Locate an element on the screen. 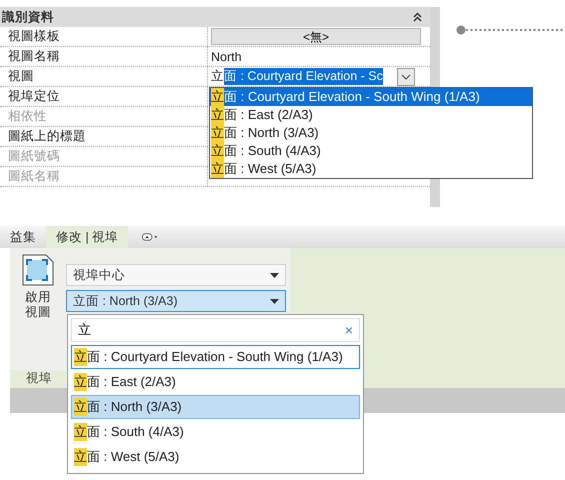  property-label: 圖紙號碼 is located at coordinates (104, 156).